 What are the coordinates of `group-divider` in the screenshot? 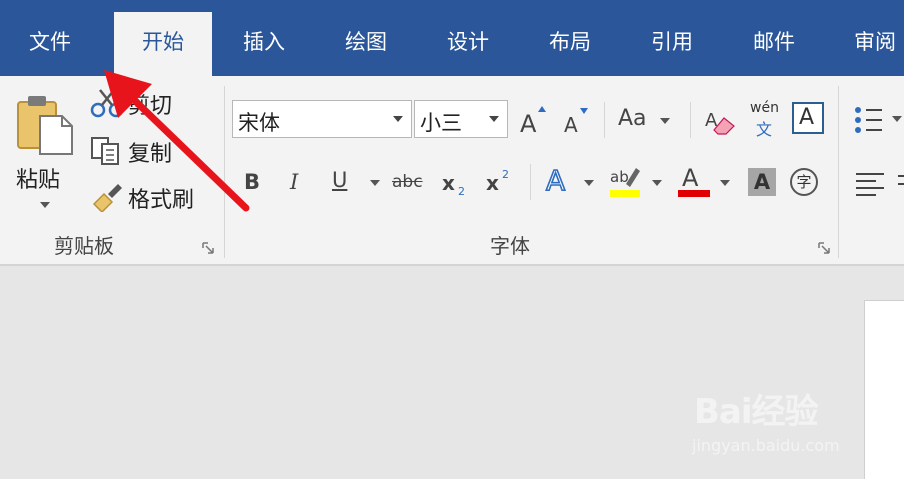 It's located at (838, 172).